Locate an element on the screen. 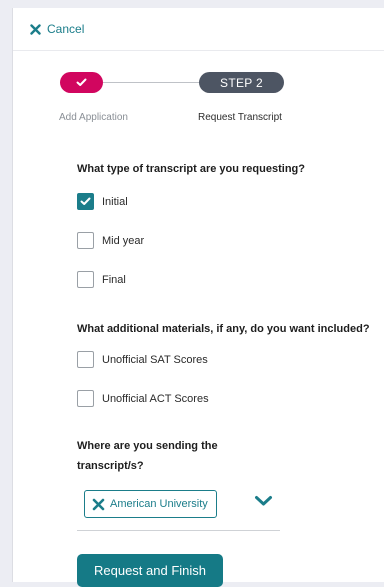 Image resolution: width=384 pixels, height=587 pixels. checkbox-mid-year is located at coordinates (85, 240).